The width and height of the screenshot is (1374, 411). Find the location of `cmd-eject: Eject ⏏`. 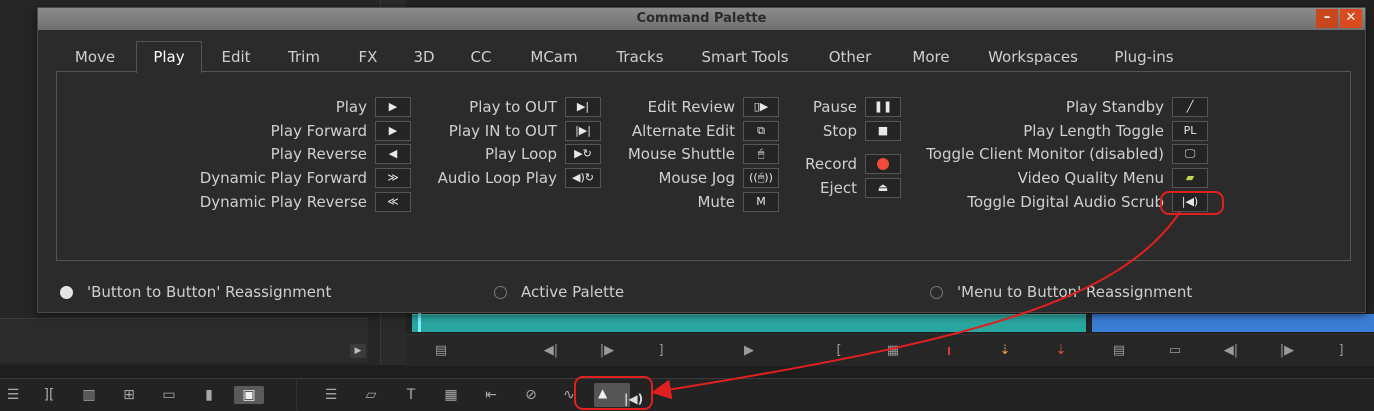

cmd-eject: Eject ⏏ is located at coordinates (844, 188).